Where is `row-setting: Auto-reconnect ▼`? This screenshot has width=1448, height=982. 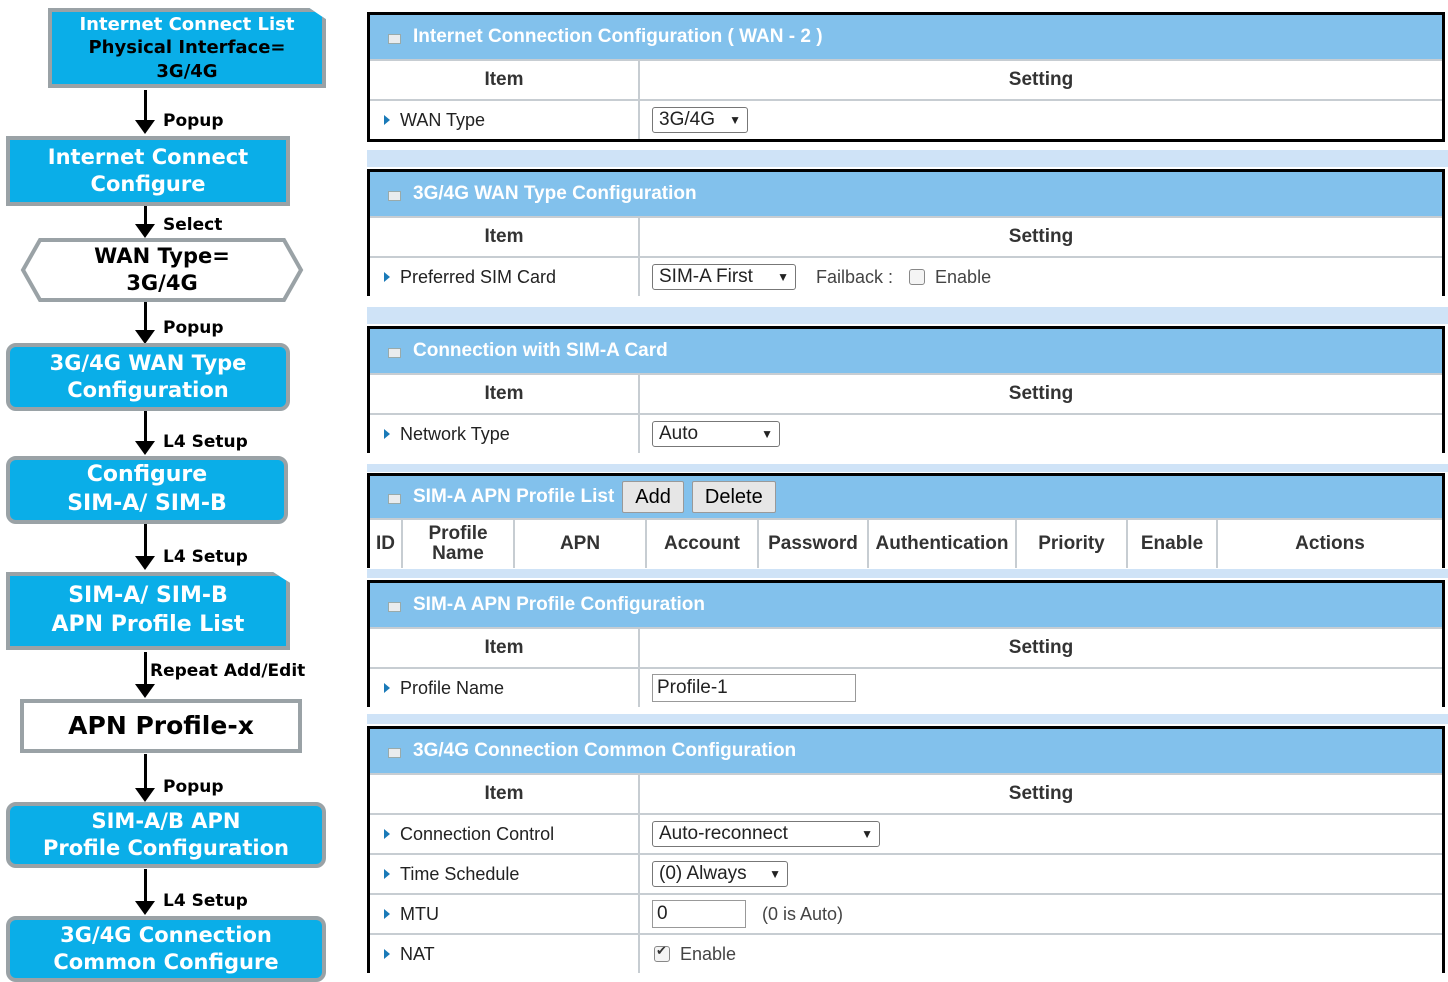
row-setting: Auto-reconnect ▼ is located at coordinates (1041, 834).